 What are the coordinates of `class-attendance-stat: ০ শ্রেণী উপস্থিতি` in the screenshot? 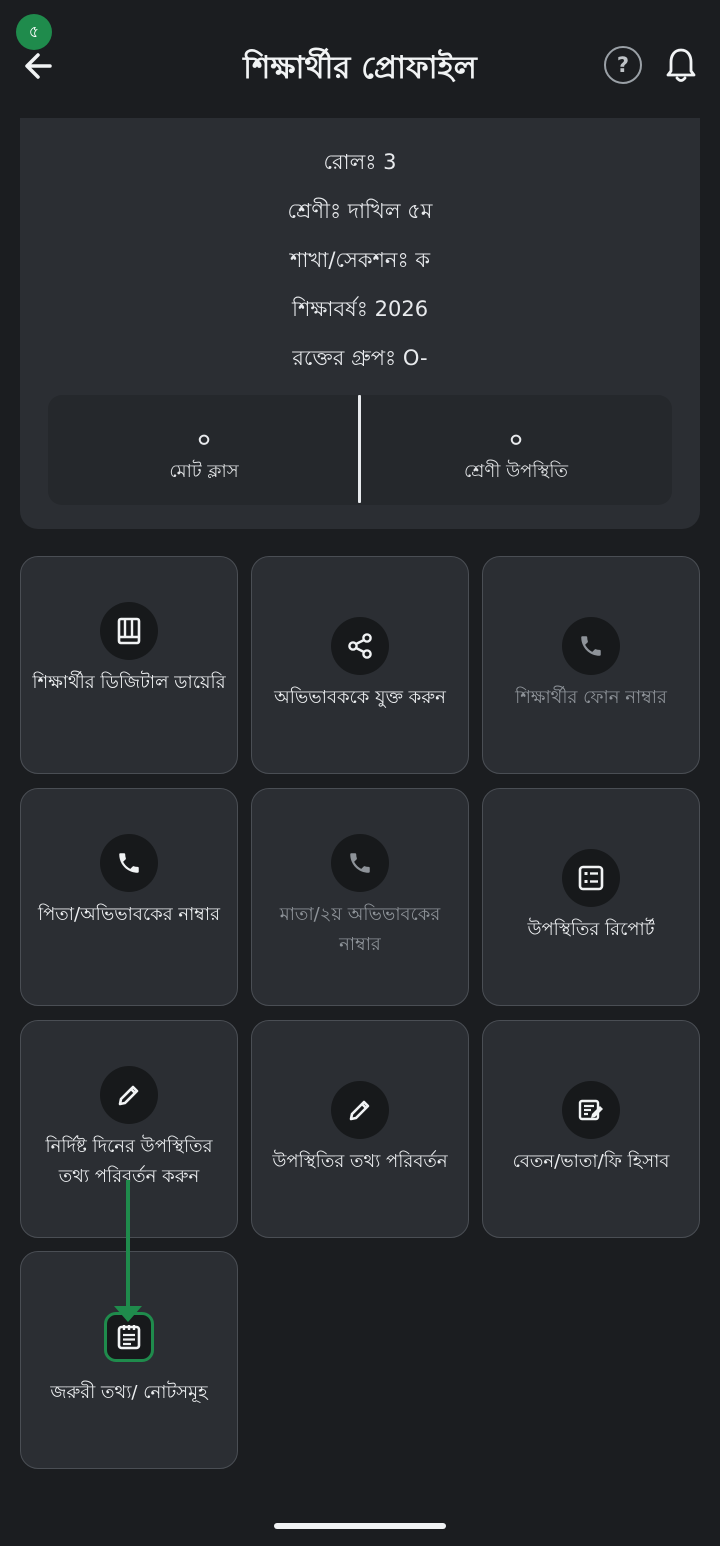 It's located at (516, 450).